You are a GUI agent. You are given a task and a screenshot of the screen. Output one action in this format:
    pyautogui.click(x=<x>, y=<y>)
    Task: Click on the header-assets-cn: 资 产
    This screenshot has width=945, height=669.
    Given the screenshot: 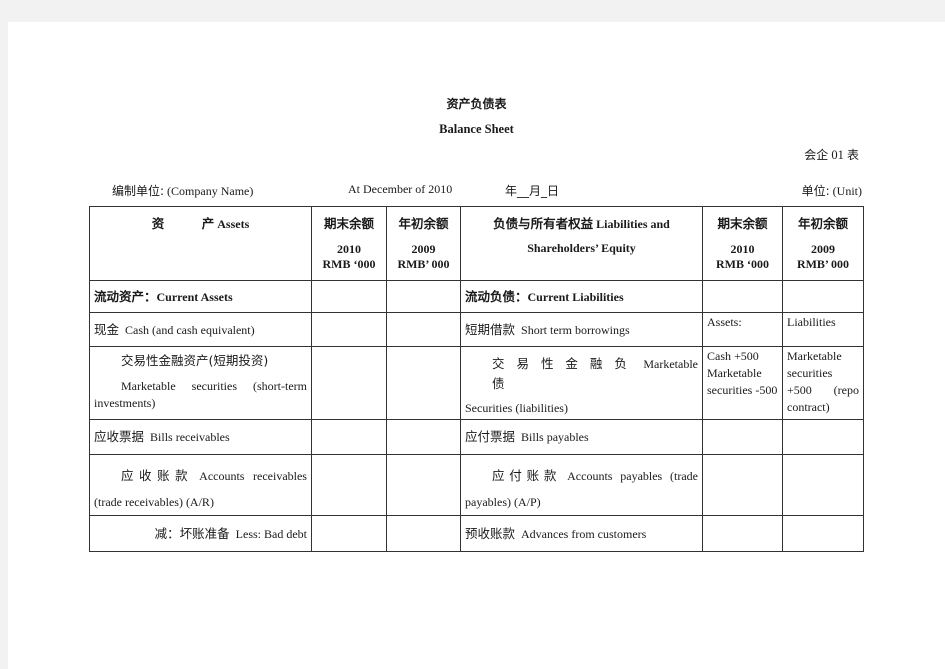 What is the action you would take?
    pyautogui.click(x=183, y=223)
    